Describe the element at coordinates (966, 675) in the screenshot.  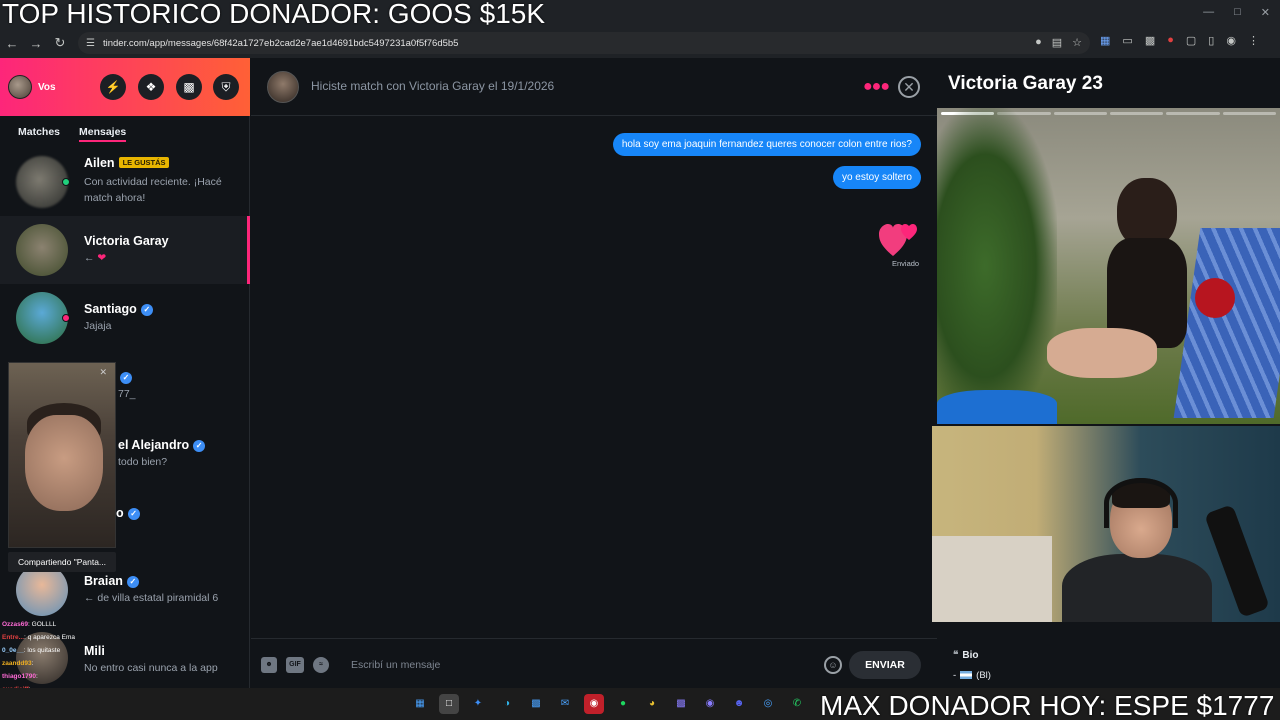
I see `argentina-flag-icon` at that location.